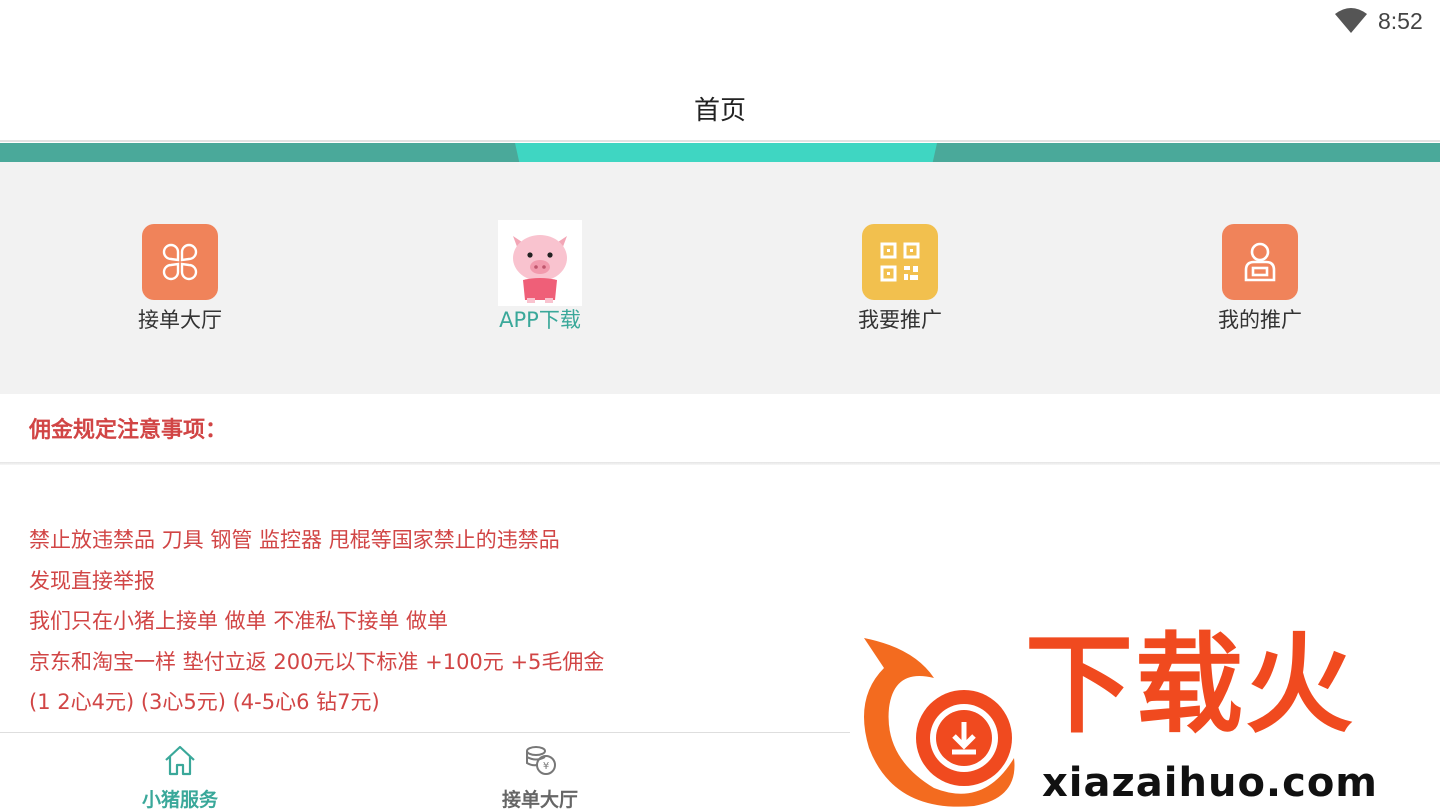 Image resolution: width=1440 pixels, height=810 pixels. I want to click on watermark-domain: xiazaihuo.com, so click(1210, 783).